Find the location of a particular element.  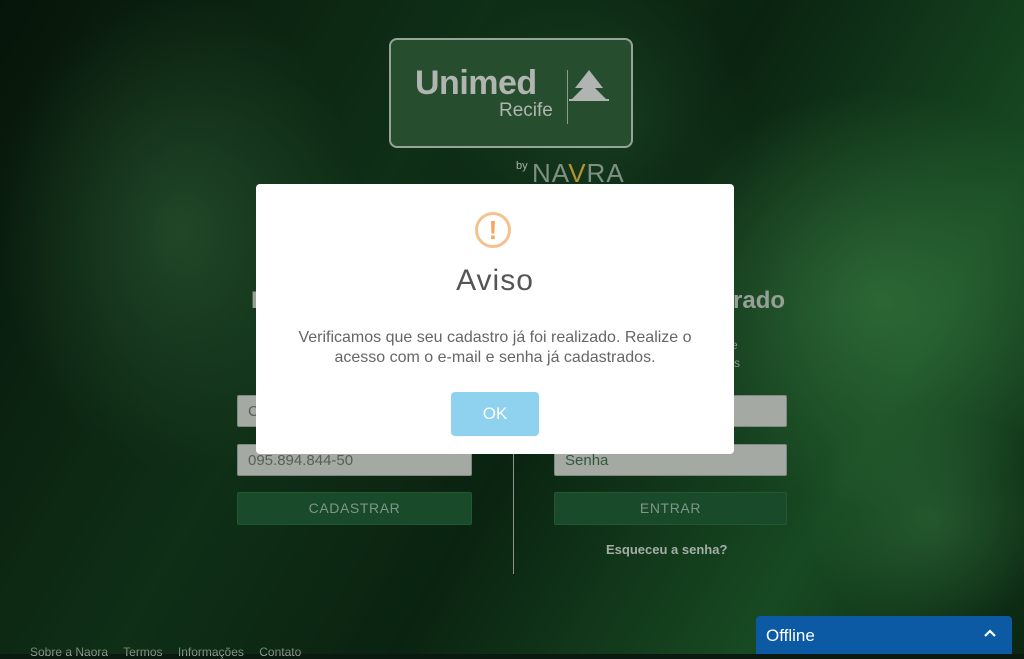

chevron-up-icon is located at coordinates (990, 633).